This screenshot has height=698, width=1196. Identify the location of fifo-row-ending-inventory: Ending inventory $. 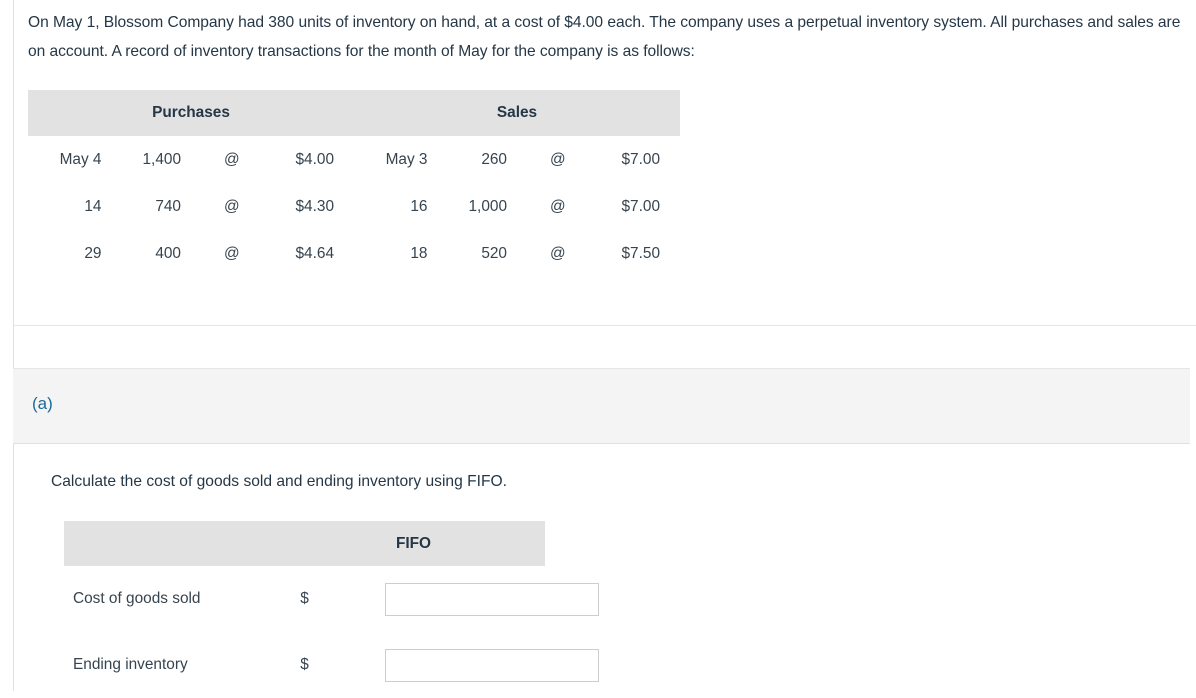
(331, 665).